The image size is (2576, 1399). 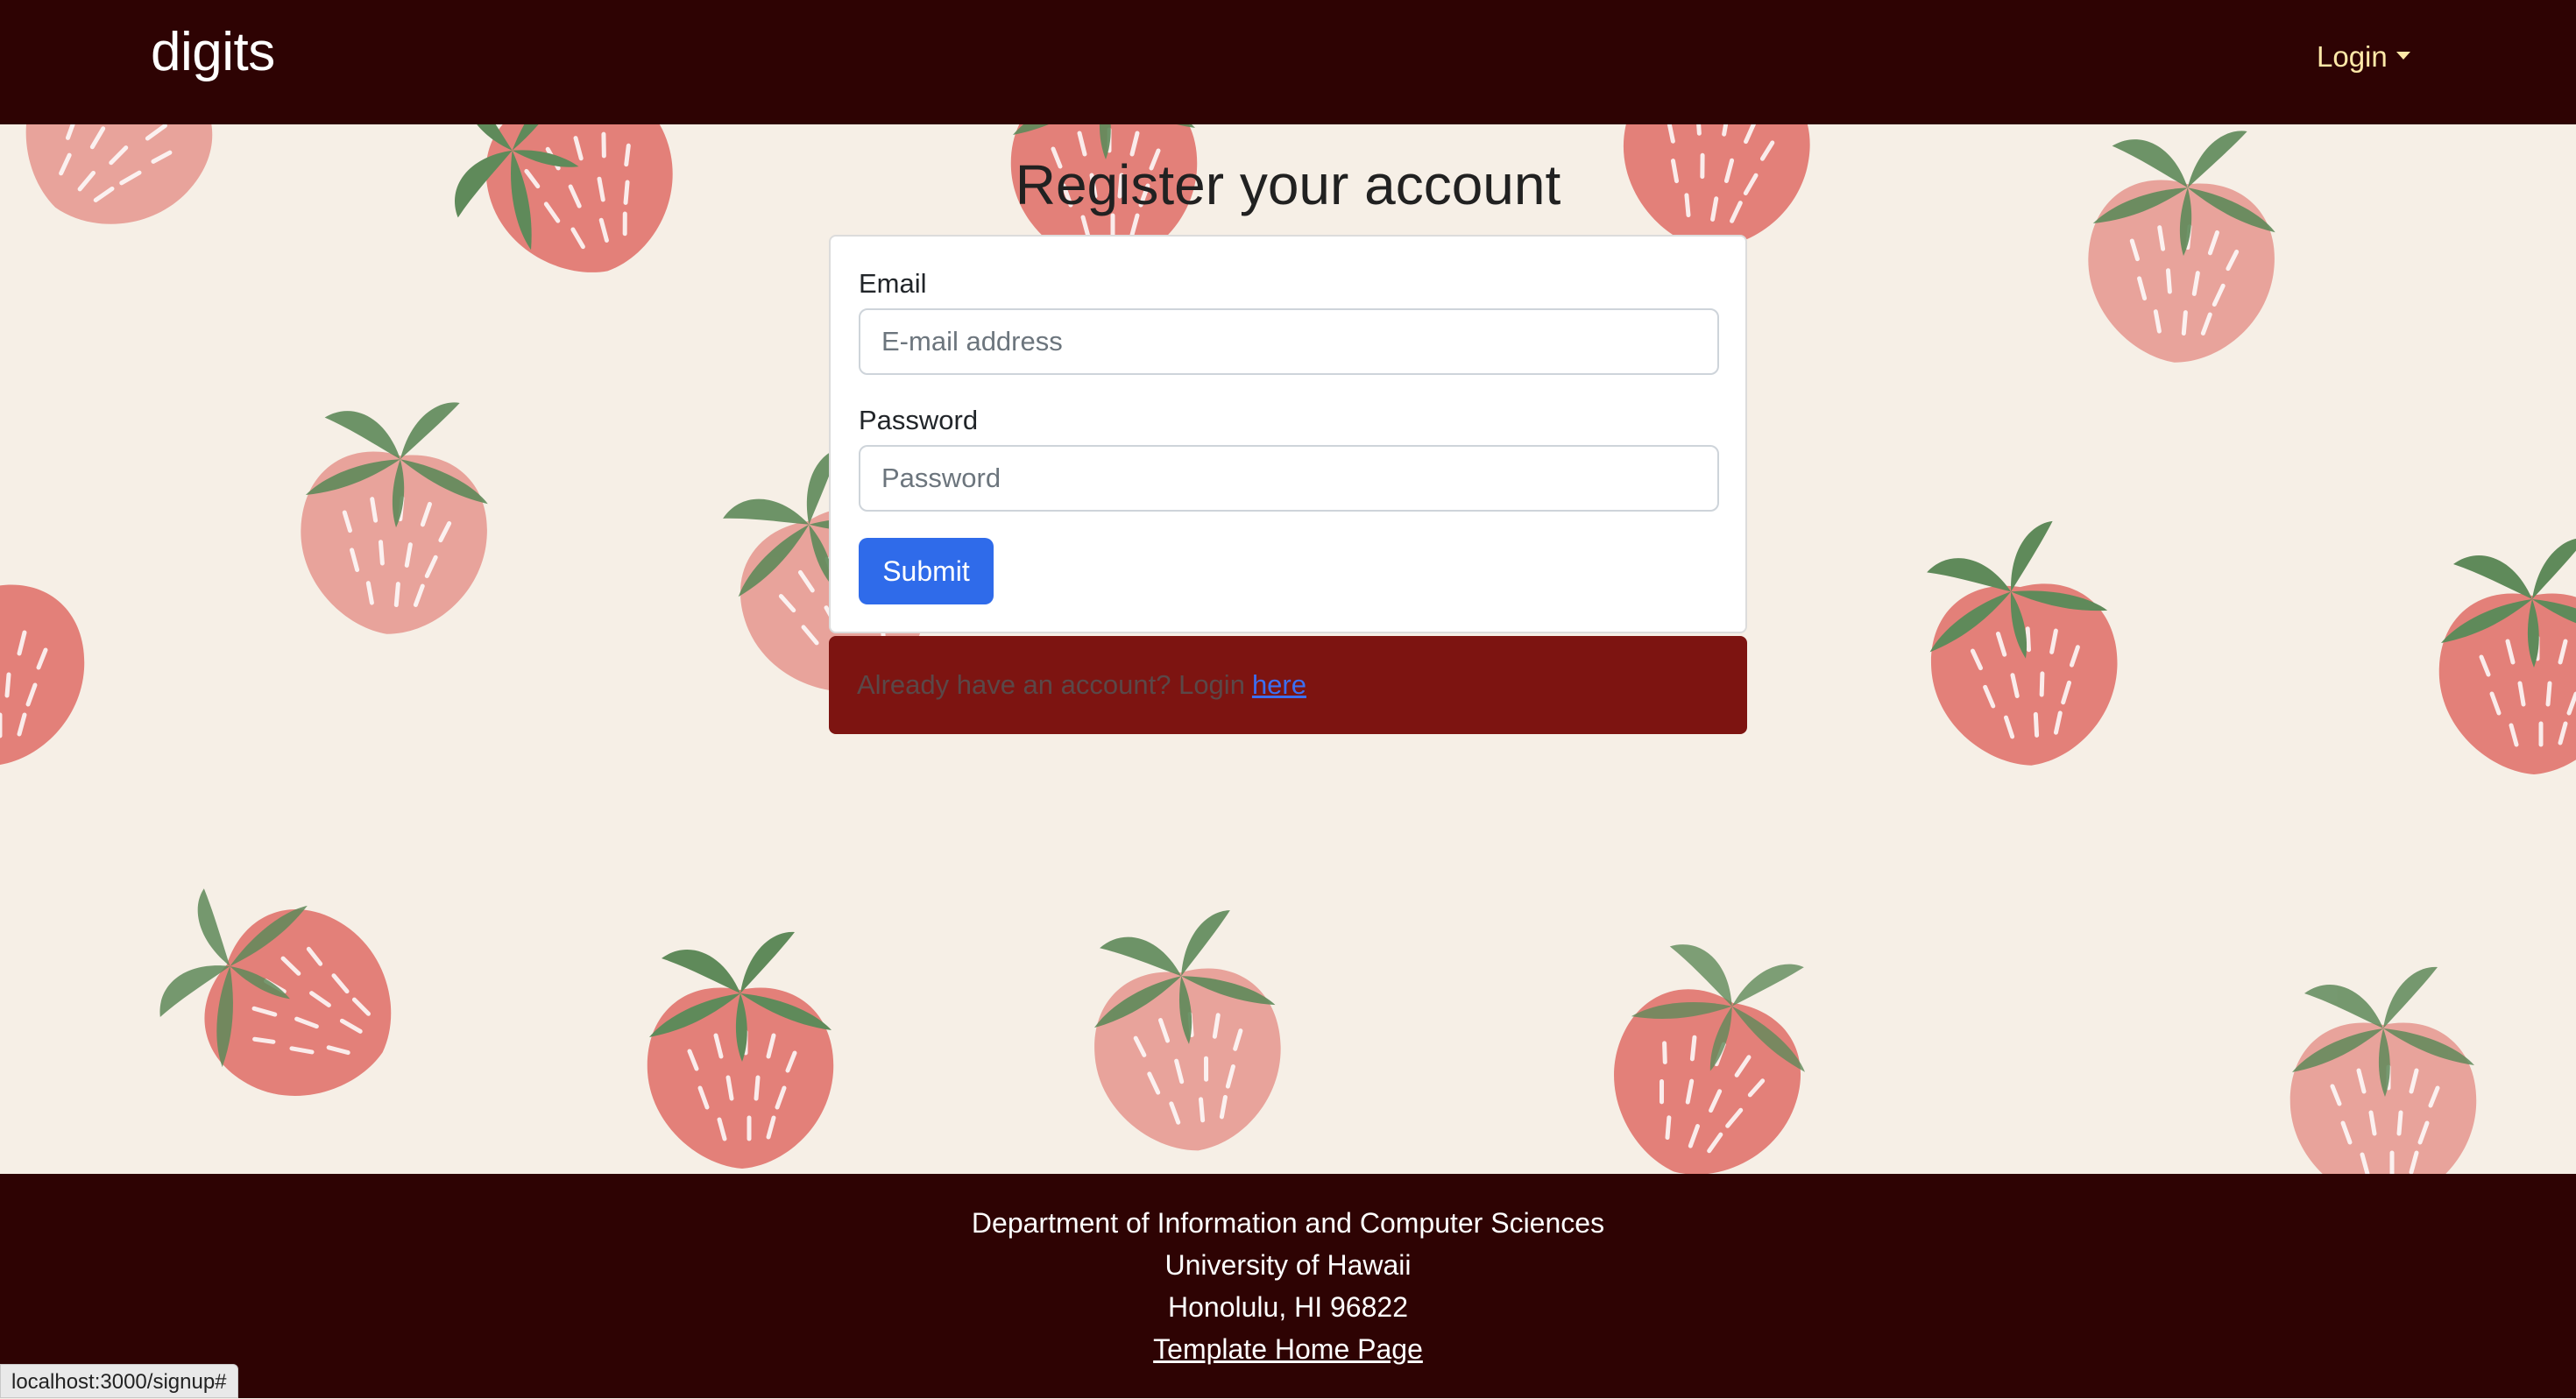 What do you see at coordinates (1288, 434) in the screenshot?
I see `signup-form: Email Password Submit` at bounding box center [1288, 434].